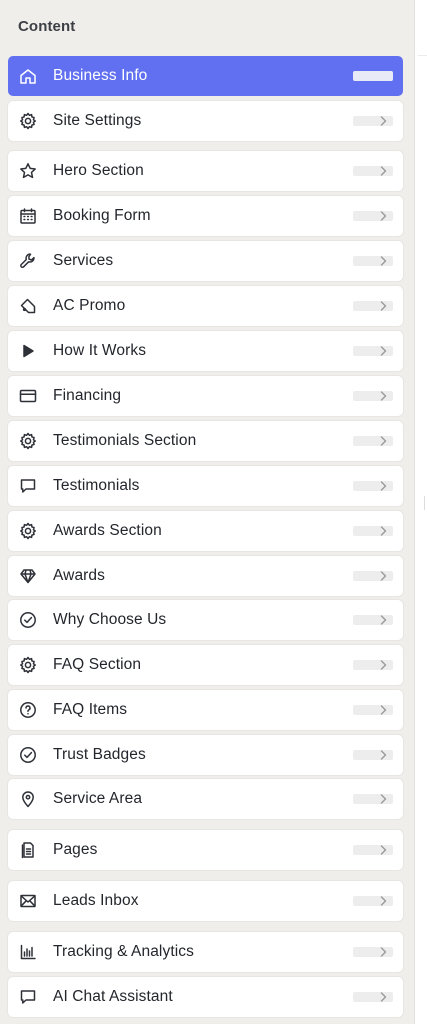 This screenshot has height=1024, width=427. Describe the element at coordinates (28, 901) in the screenshot. I see `envelope-icon` at that location.